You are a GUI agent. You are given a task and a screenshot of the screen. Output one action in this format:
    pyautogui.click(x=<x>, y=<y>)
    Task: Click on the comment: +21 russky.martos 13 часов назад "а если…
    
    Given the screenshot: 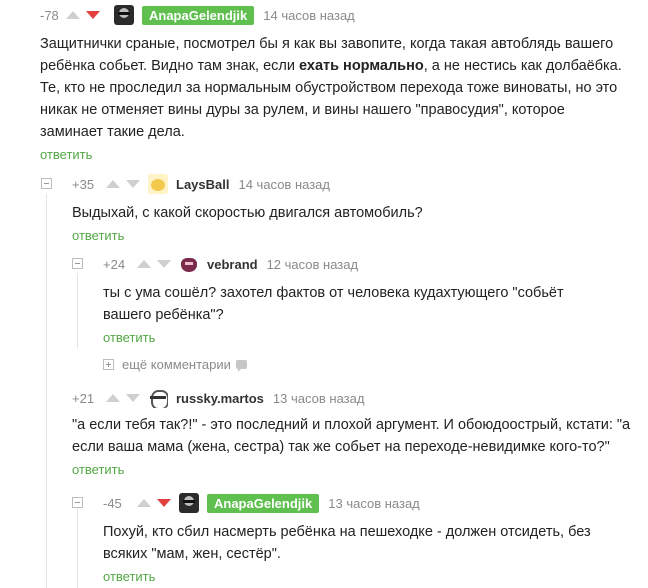 What is the action you would take?
    pyautogui.click(x=352, y=431)
    